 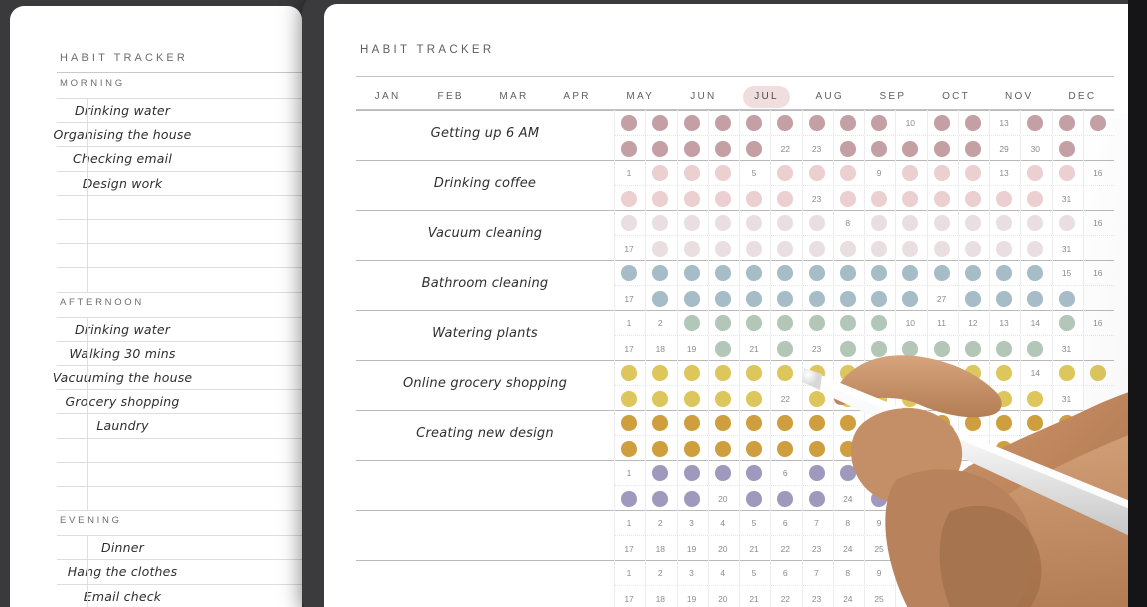 I want to click on left-task-item: Drinking water, so click(x=122, y=110).